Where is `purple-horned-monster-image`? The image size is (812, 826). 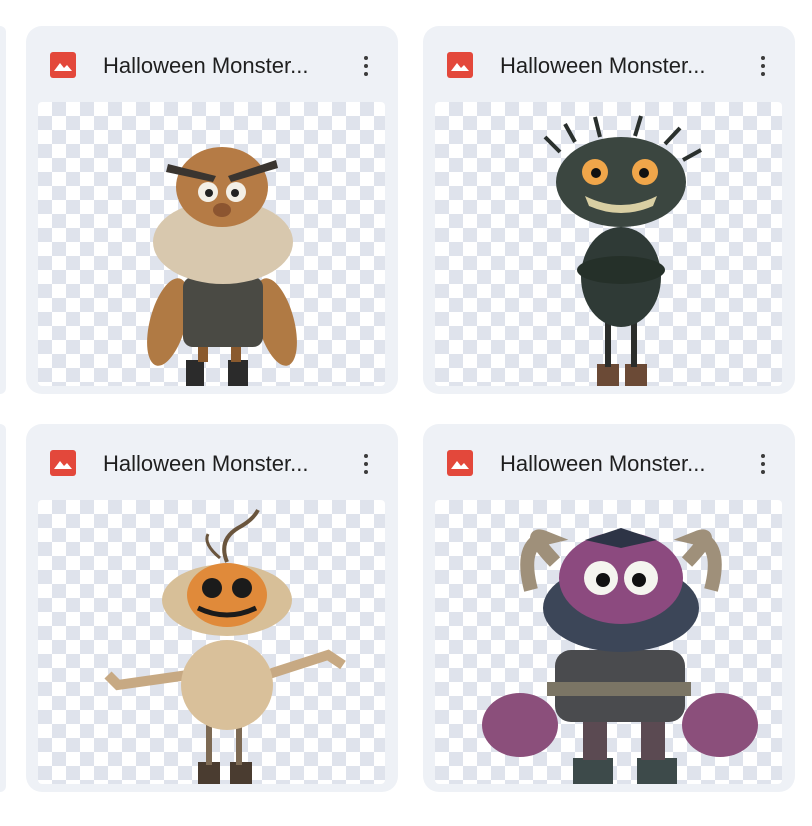 purple-horned-monster-image is located at coordinates (620, 656).